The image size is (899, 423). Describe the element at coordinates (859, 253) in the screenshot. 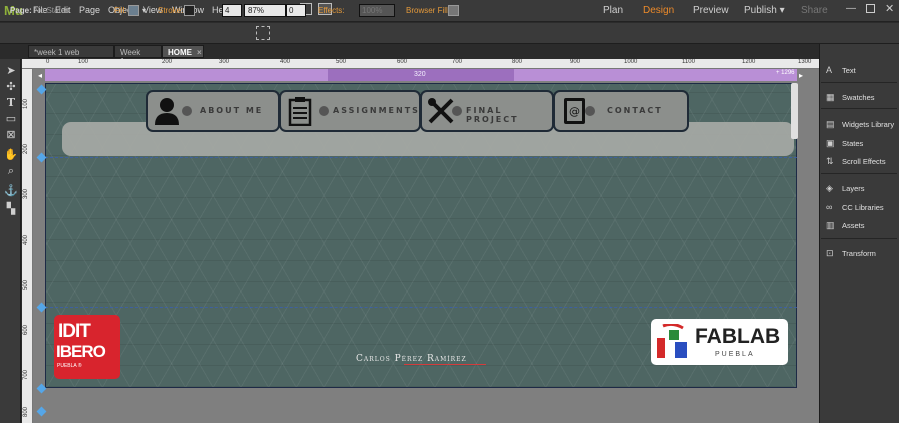

I see `panel-label: Transform` at that location.